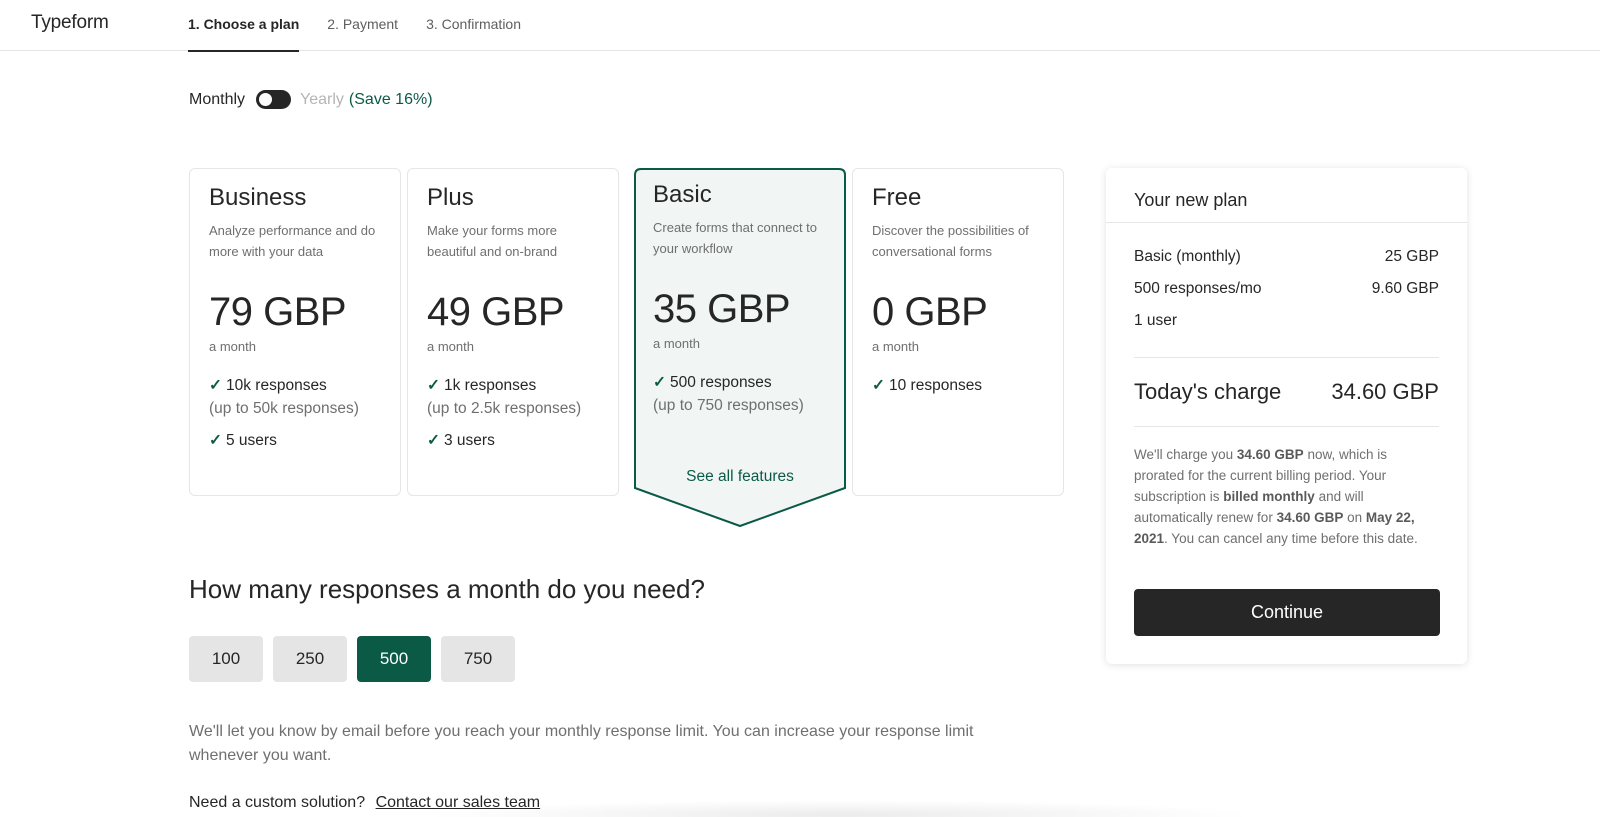 This screenshot has height=817, width=1600. Describe the element at coordinates (276, 385) in the screenshot. I see `feature-text: 10k responses` at that location.